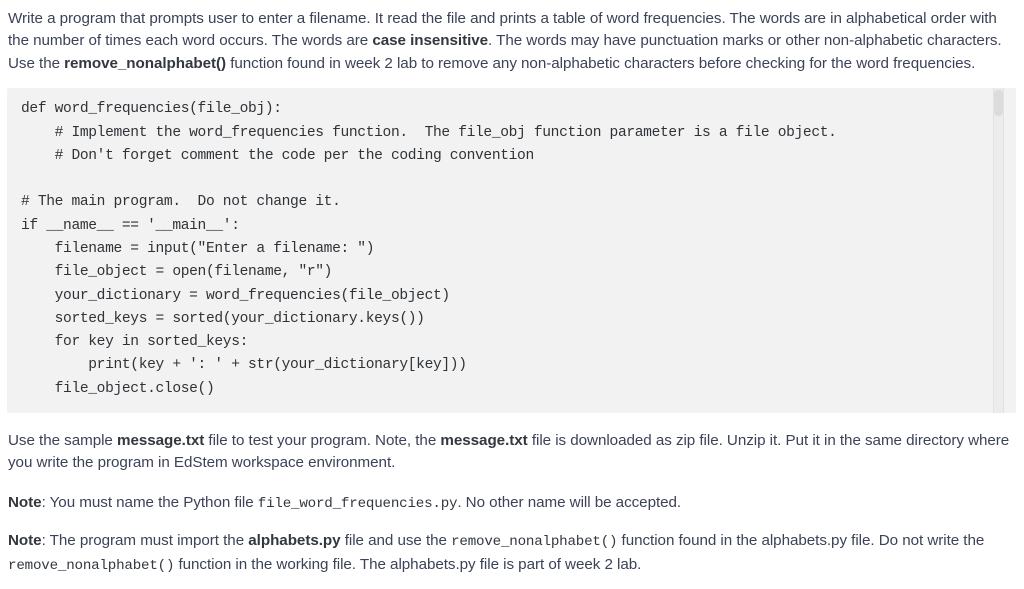 The width and height of the screenshot is (1024, 589). I want to click on note-filename-label: Note, so click(25, 502).